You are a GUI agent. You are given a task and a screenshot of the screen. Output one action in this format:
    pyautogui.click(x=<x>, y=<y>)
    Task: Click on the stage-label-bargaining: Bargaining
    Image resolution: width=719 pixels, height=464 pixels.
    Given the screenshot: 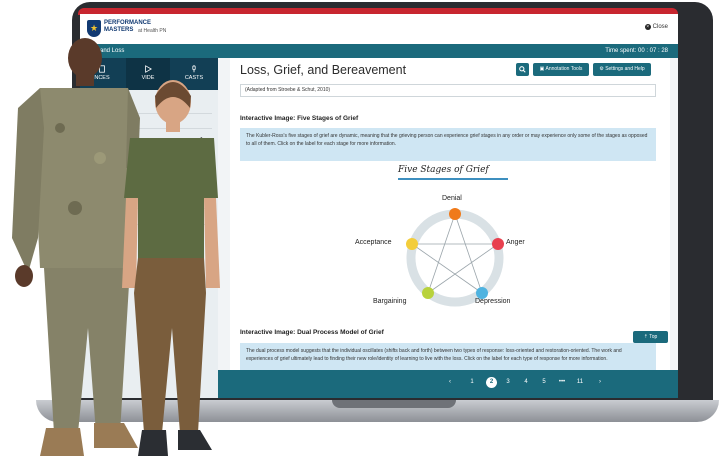 What is the action you would take?
    pyautogui.click(x=389, y=301)
    